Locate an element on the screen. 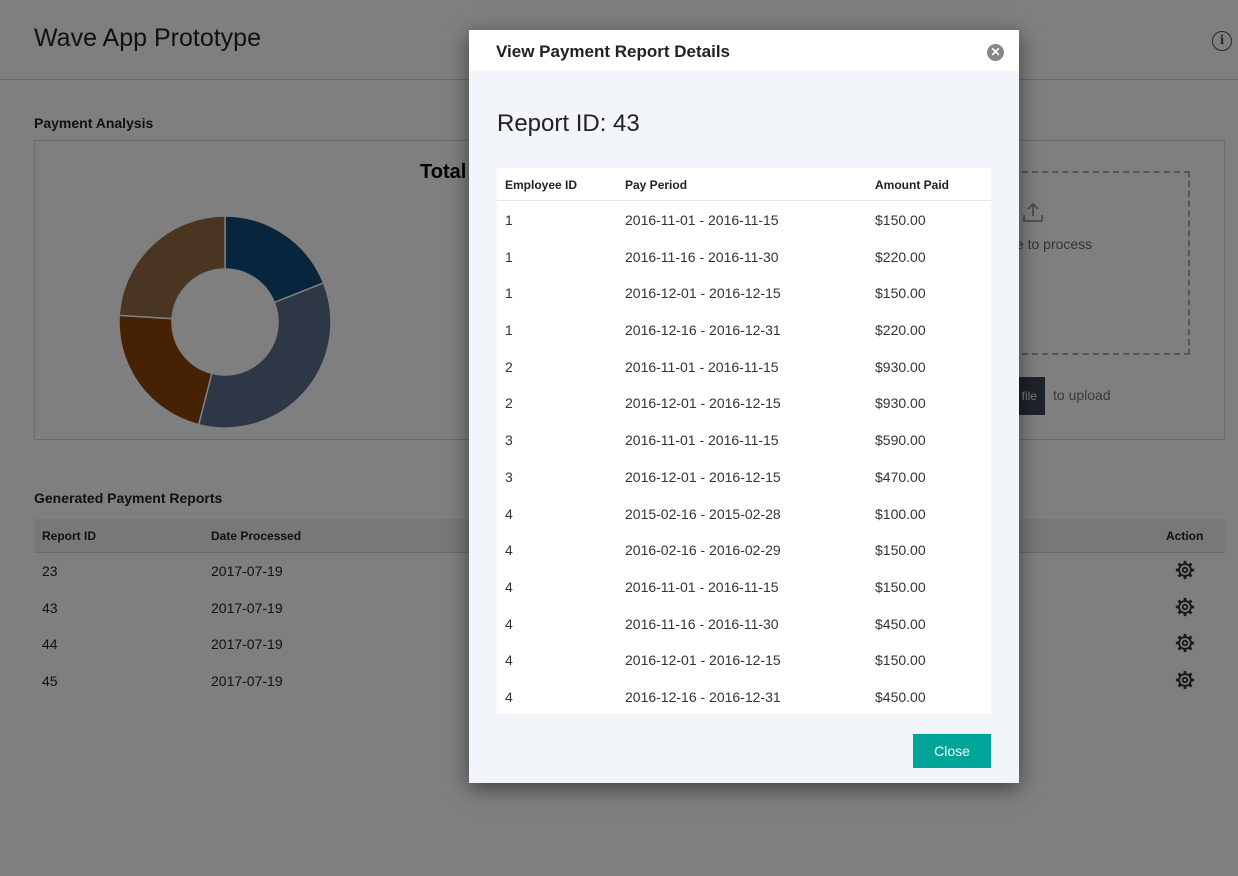  details-table-header: Employee ID Pay Period Amount Paid is located at coordinates (744, 184).